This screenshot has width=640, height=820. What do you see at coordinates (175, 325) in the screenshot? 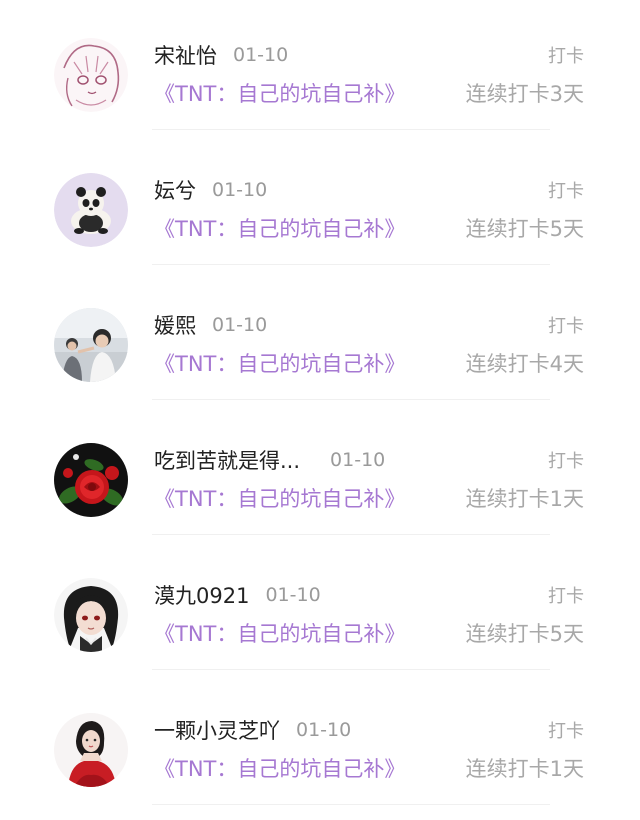
I see `username: 媛熙` at bounding box center [175, 325].